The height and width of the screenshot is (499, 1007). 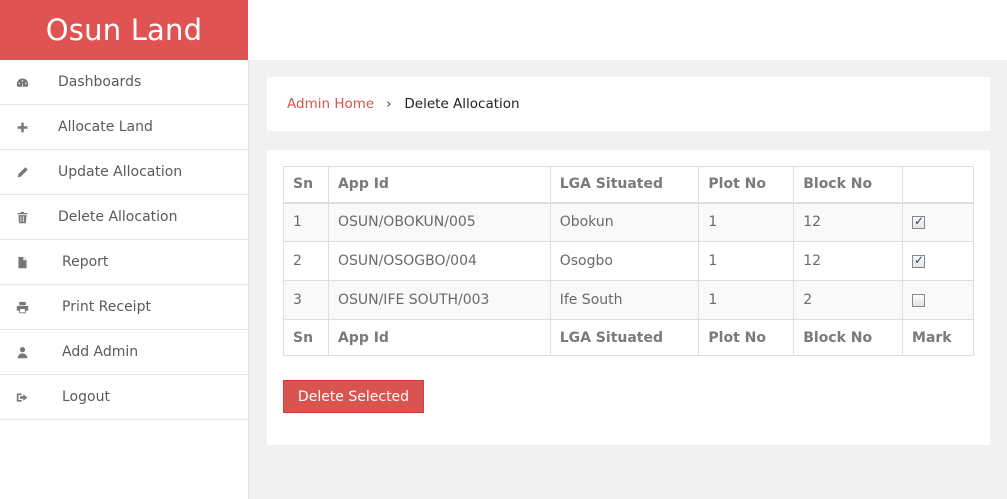 I want to click on sidebar-item-label: Add Admin, so click(x=100, y=352).